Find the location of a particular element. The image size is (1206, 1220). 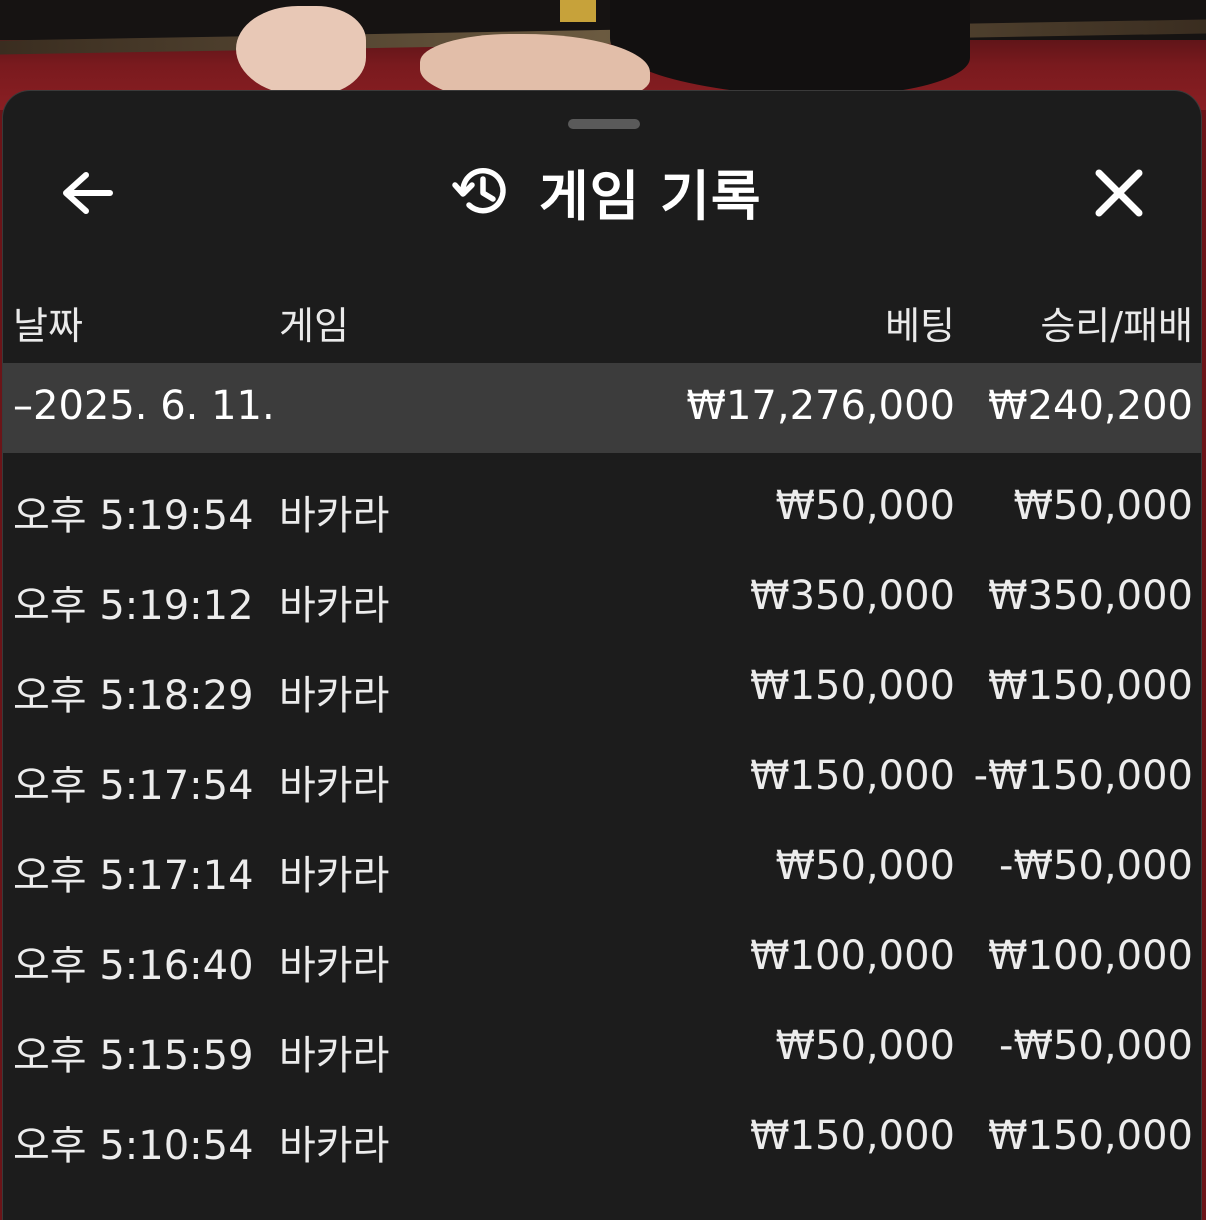

row-result: ₩350,000 is located at coordinates (1090, 596).